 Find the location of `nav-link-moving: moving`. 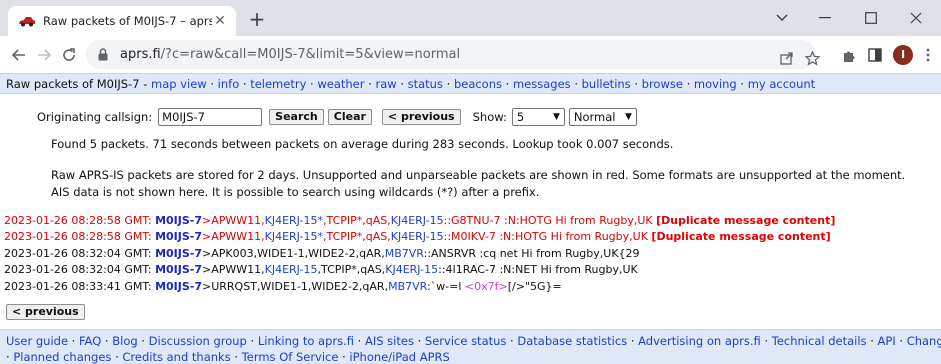

nav-link-moving: moving is located at coordinates (715, 84).